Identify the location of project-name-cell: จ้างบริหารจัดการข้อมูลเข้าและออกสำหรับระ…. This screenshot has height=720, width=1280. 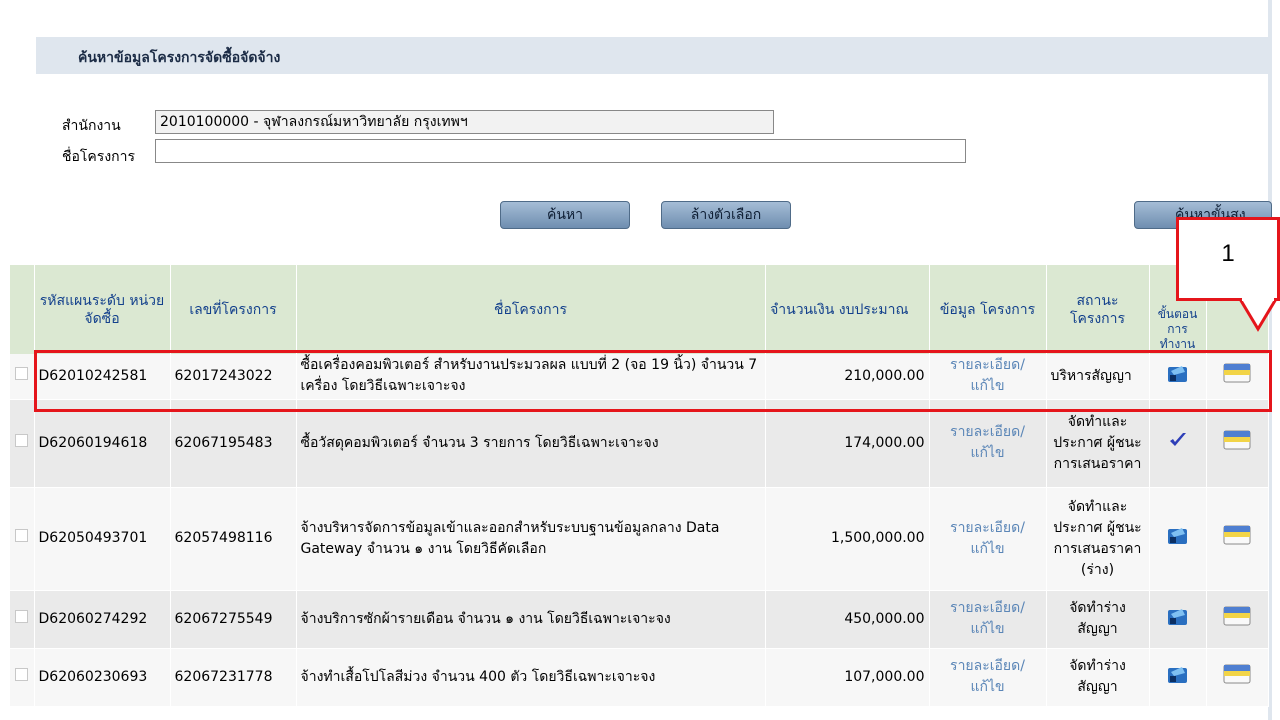
(531, 539).